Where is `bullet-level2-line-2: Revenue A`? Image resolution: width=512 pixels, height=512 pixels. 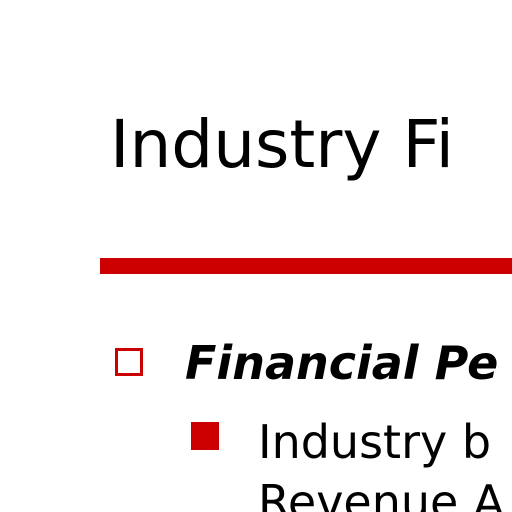 bullet-level2-line-2: Revenue A is located at coordinates (381, 493).